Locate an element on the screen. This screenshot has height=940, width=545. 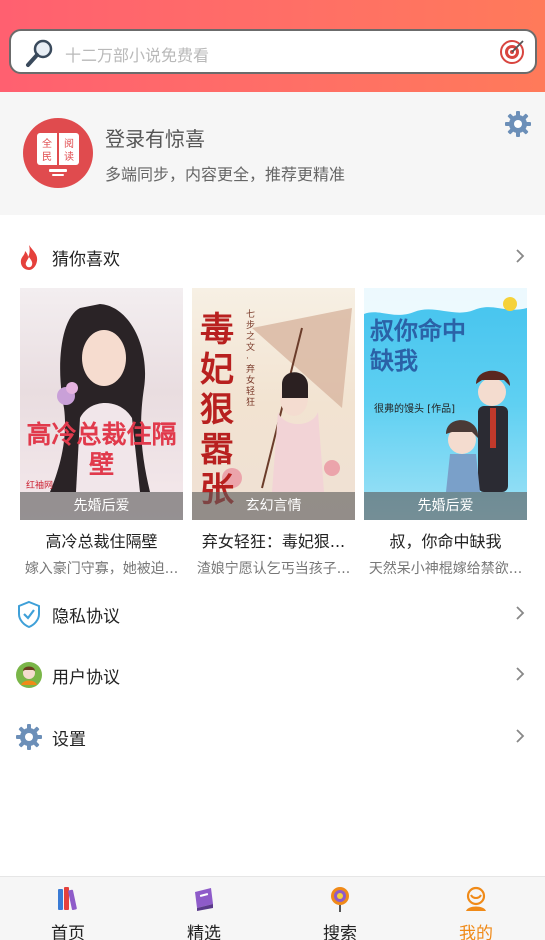
menu-label: 隐私协议 is located at coordinates (86, 617).